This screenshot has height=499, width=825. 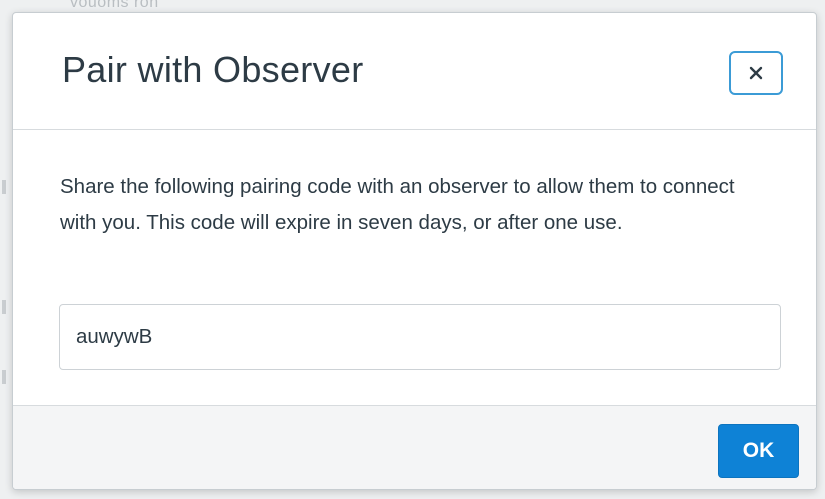 I want to click on close-icon, so click(x=756, y=73).